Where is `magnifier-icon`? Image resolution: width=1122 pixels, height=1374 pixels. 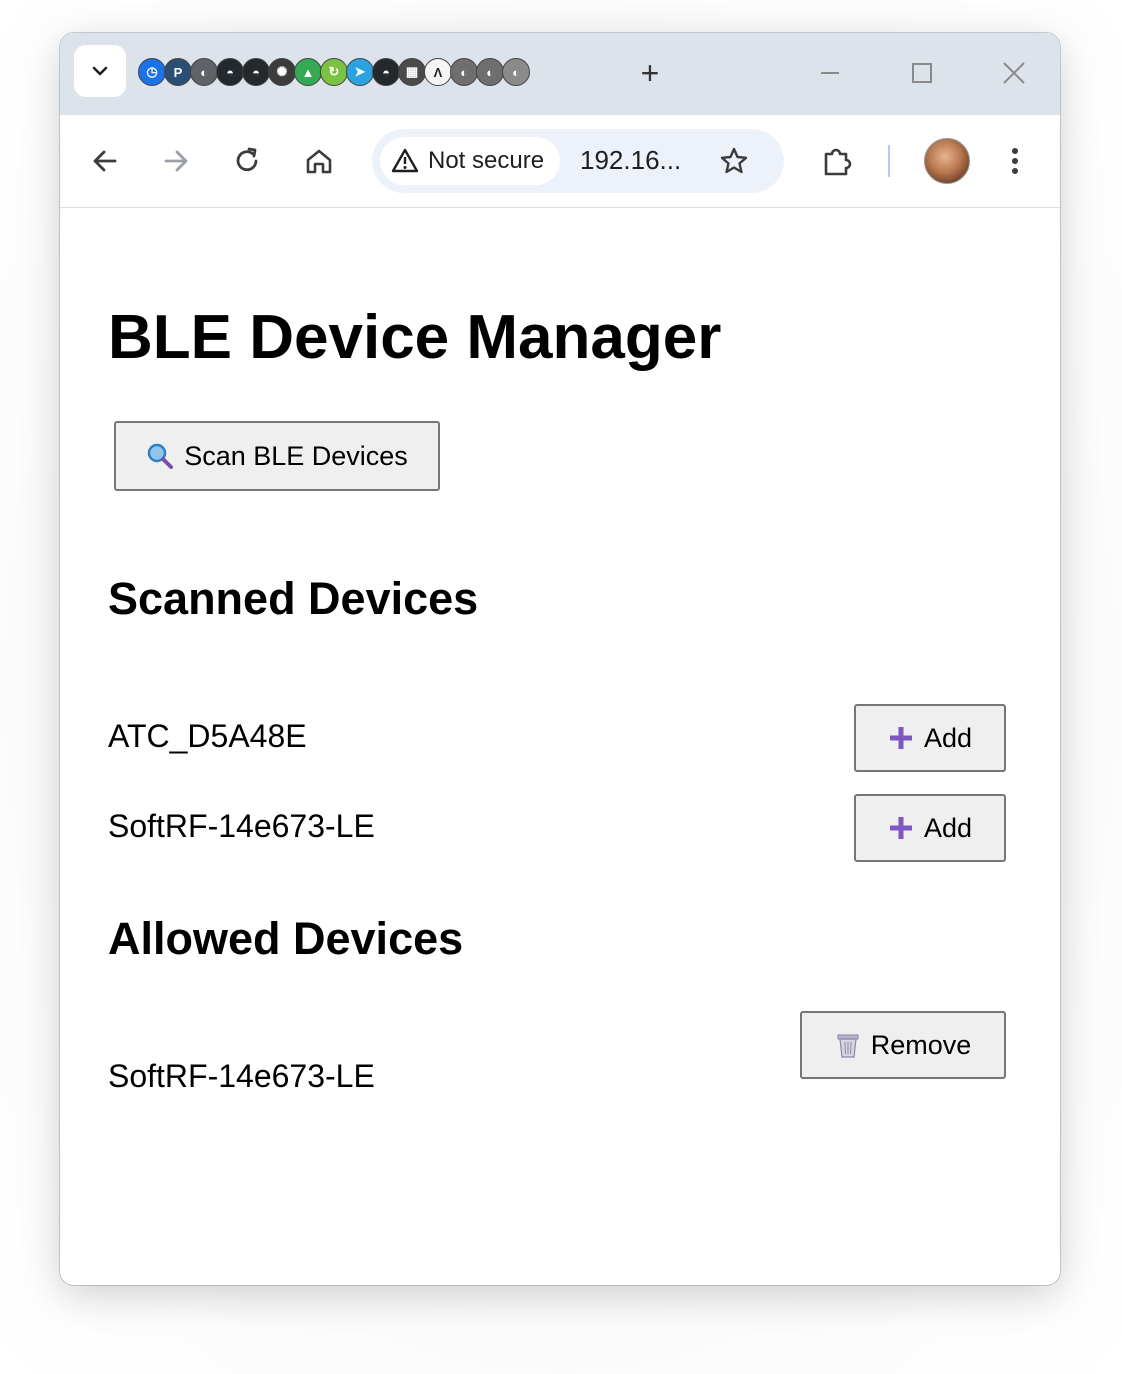 magnifier-icon is located at coordinates (160, 456).